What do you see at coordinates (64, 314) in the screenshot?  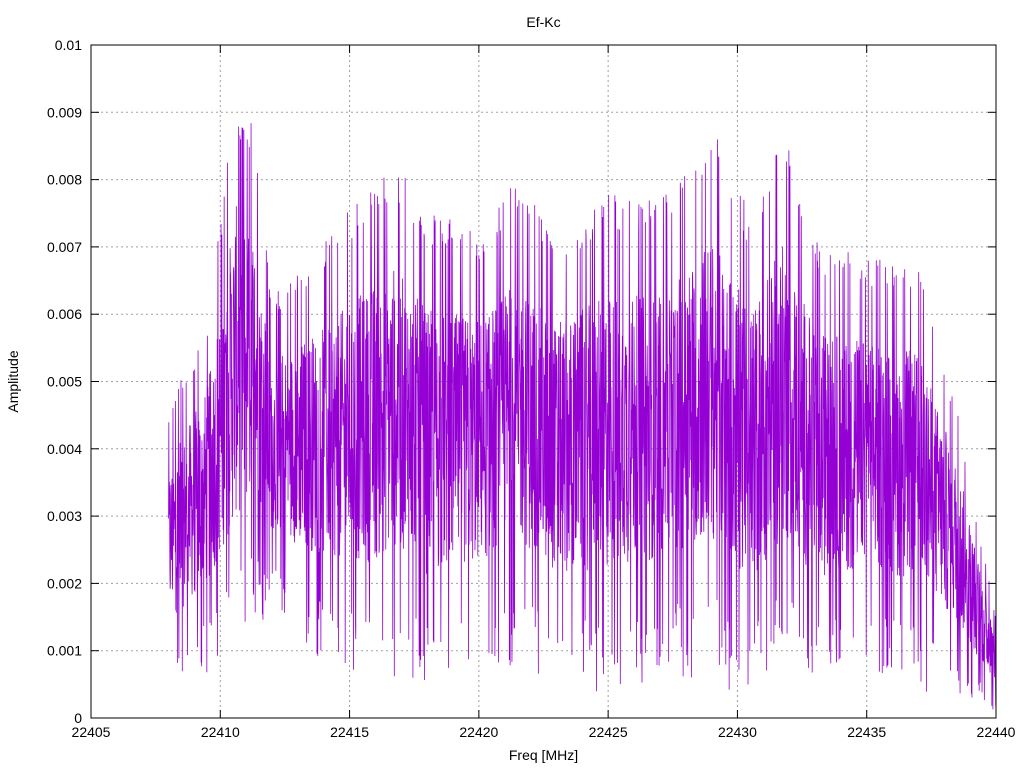 I see `y-tick-label: 0.006` at bounding box center [64, 314].